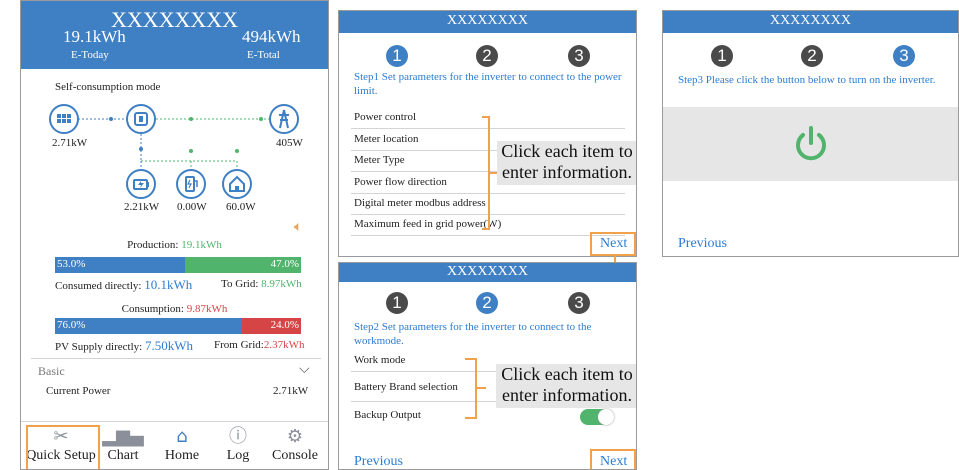 This screenshot has height=470, width=959. Describe the element at coordinates (191, 184) in the screenshot. I see `ev-charger-icon` at that location.